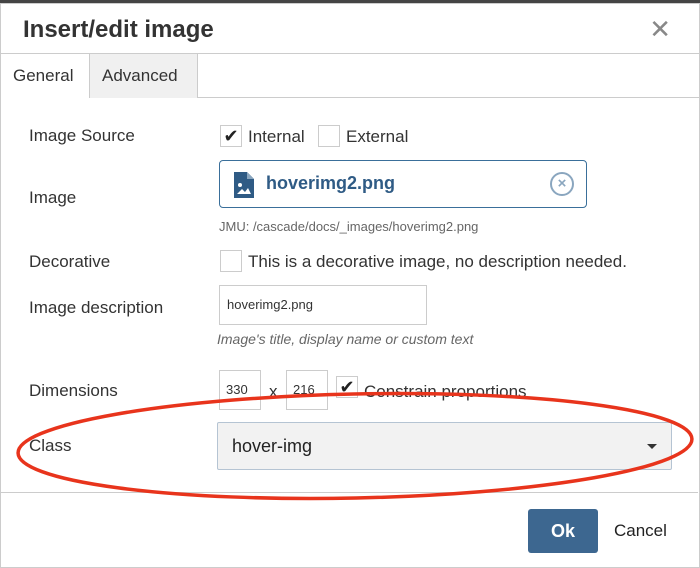 The image size is (700, 568). Describe the element at coordinates (563, 531) in the screenshot. I see `ok-button: Ok` at that location.